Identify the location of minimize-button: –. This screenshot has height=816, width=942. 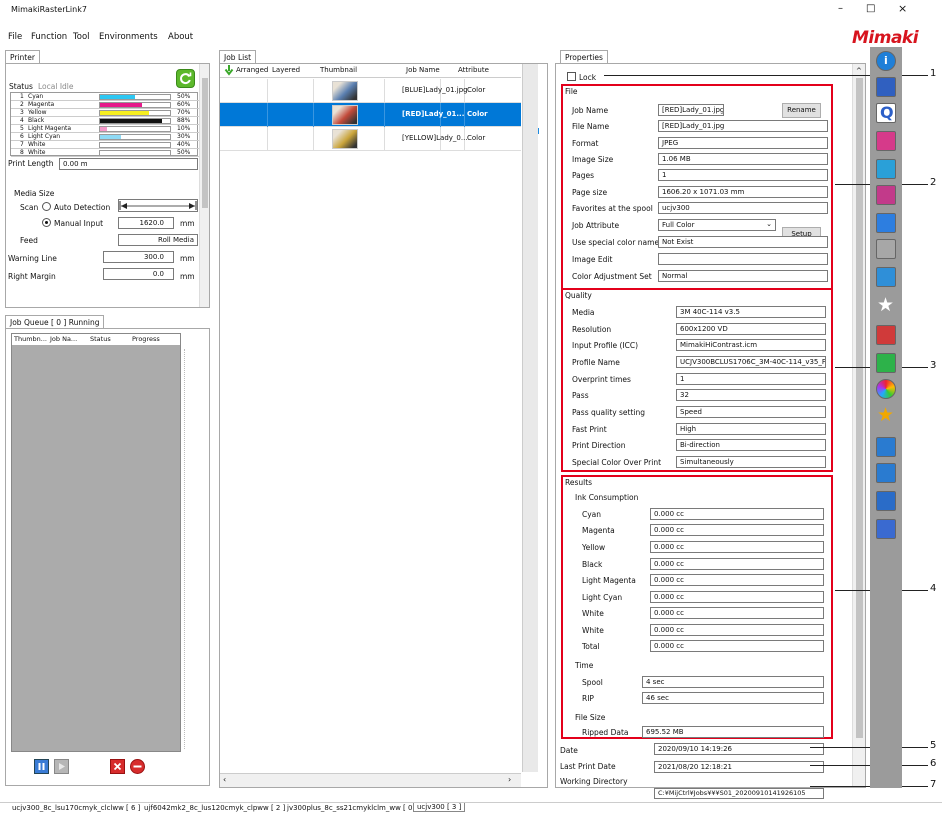
(840, 8).